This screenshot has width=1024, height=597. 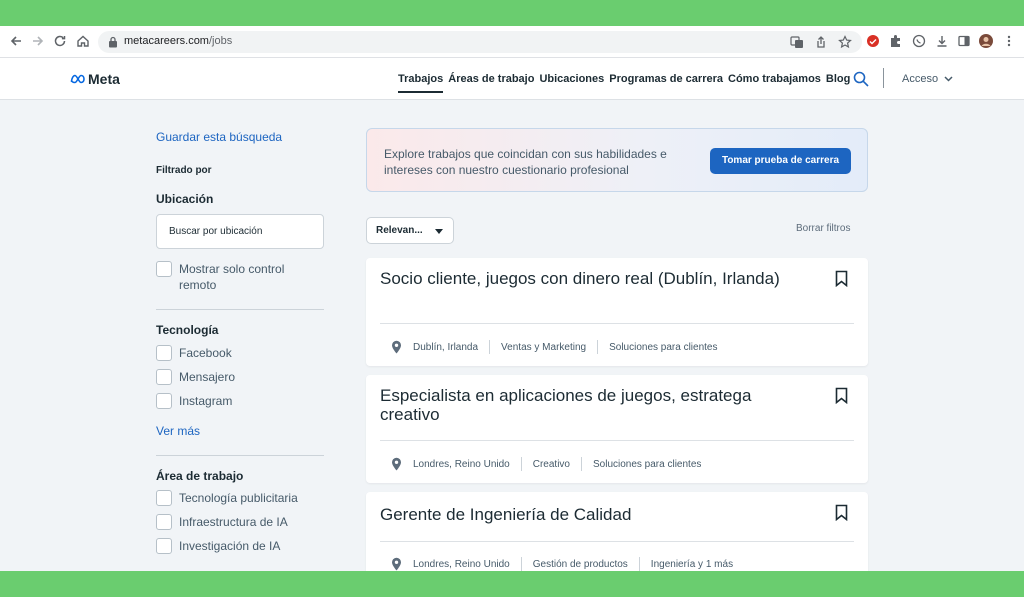 What do you see at coordinates (200, 476) in the screenshot?
I see `work-area-section-title: Área de trabajo` at bounding box center [200, 476].